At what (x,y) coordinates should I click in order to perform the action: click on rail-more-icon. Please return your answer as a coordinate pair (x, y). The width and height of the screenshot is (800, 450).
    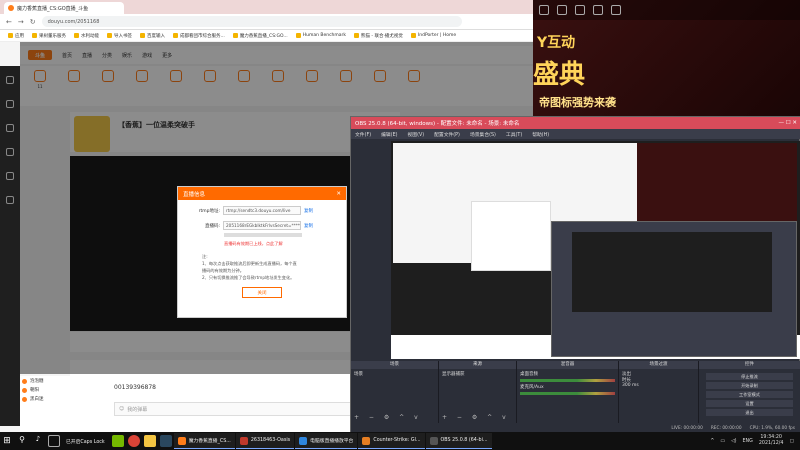
    Looking at the image, I should click on (10, 200).